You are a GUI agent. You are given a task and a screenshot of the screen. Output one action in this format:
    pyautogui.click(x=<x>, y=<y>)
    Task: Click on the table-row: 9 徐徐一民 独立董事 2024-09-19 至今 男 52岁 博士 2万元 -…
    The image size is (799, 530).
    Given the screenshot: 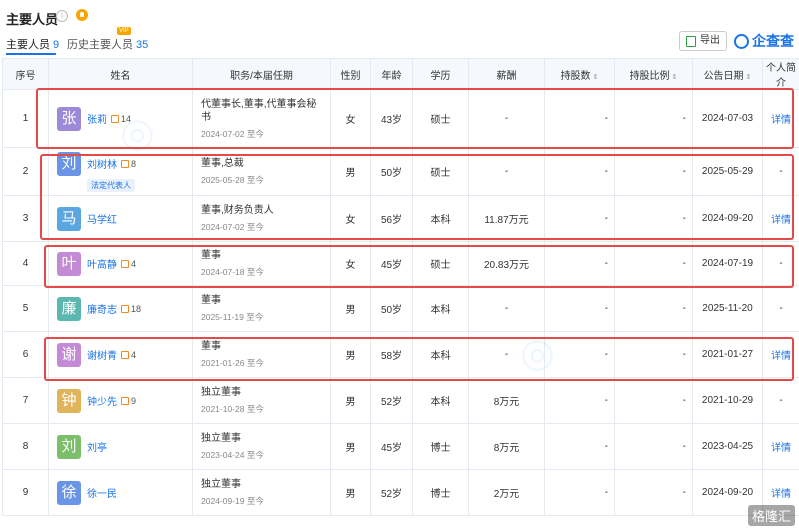 What is the action you would take?
    pyautogui.click(x=400, y=492)
    